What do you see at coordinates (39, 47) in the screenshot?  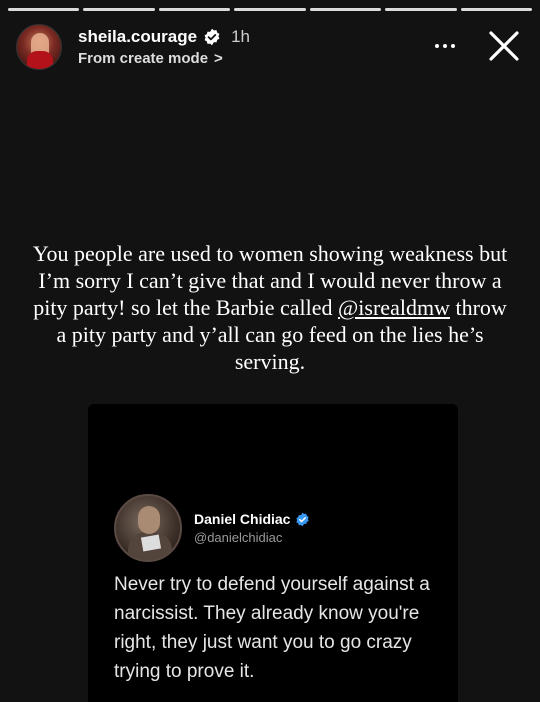 I see `avatar` at bounding box center [39, 47].